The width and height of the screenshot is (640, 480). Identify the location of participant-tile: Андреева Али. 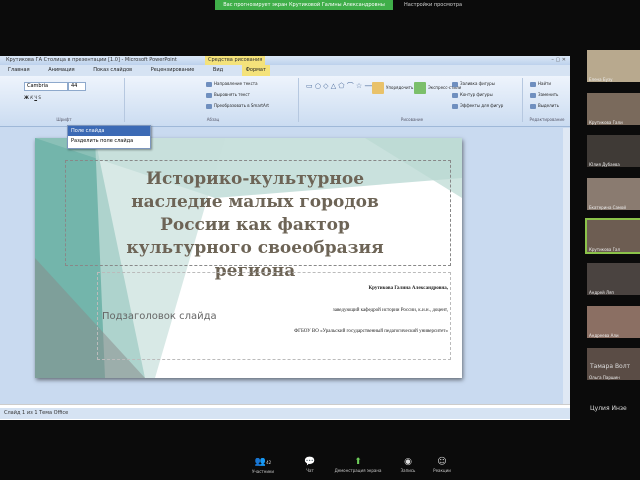
(613, 322).